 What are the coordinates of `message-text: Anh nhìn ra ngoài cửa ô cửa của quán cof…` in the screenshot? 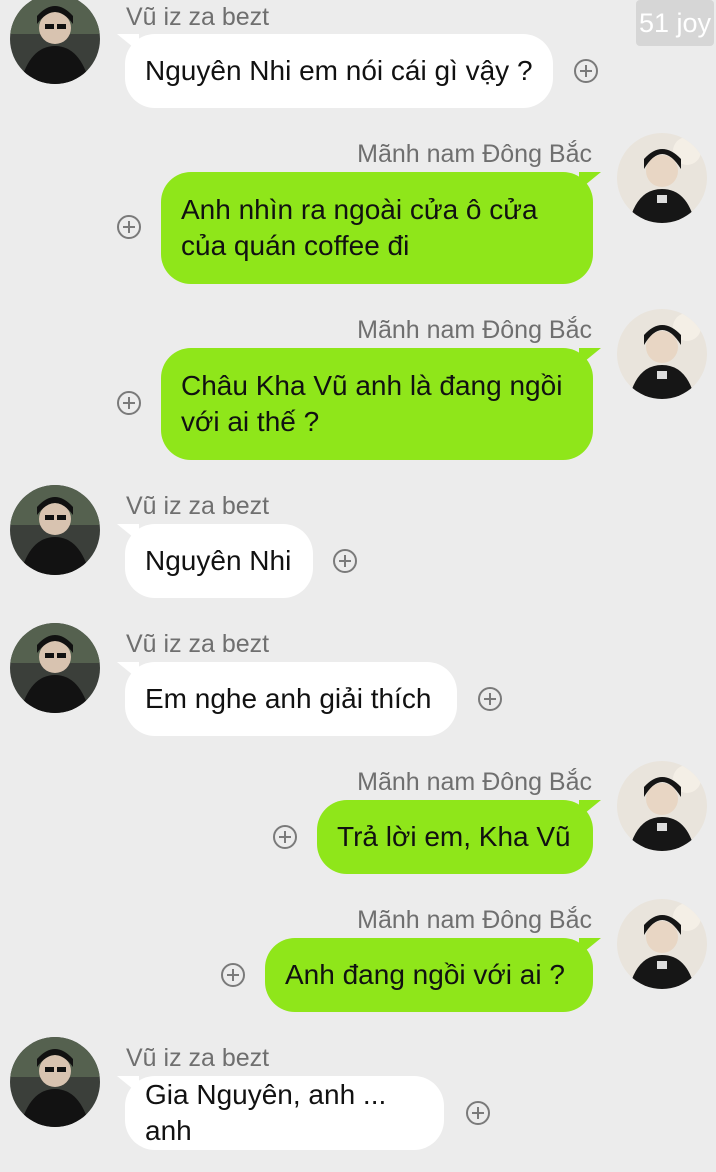 It's located at (359, 227).